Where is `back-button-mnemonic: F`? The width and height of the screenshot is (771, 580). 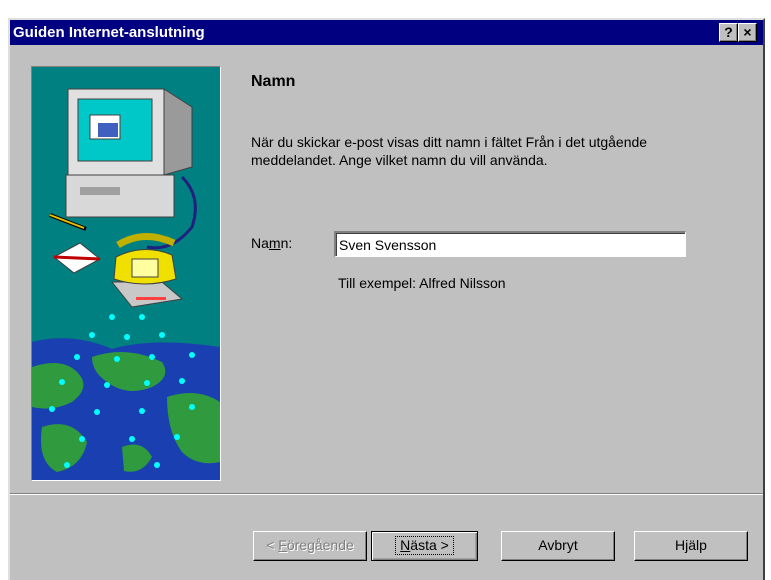
back-button-mnemonic: F is located at coordinates (282, 545).